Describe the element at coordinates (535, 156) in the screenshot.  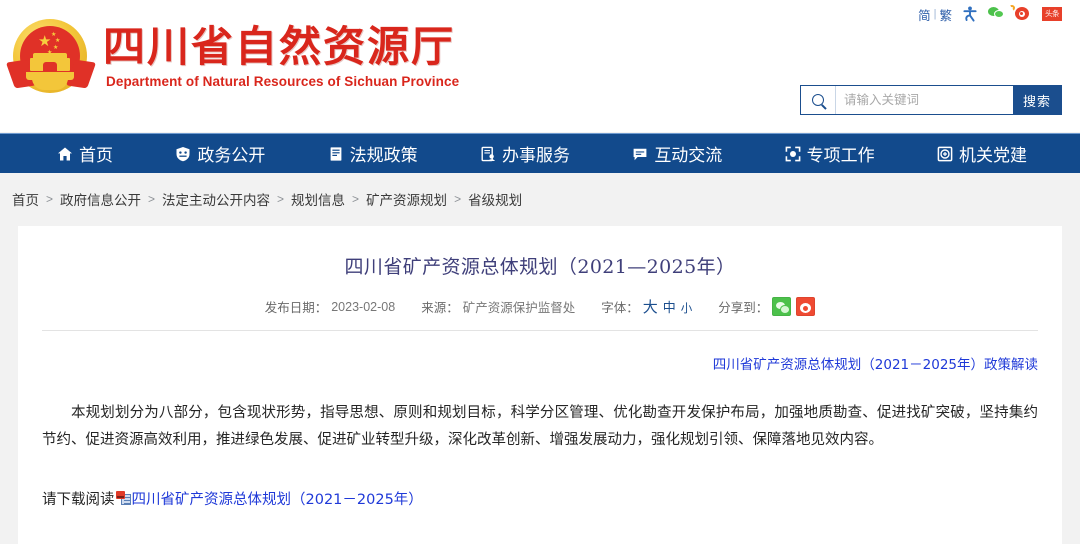
I see `nav-label: 办事服务` at that location.